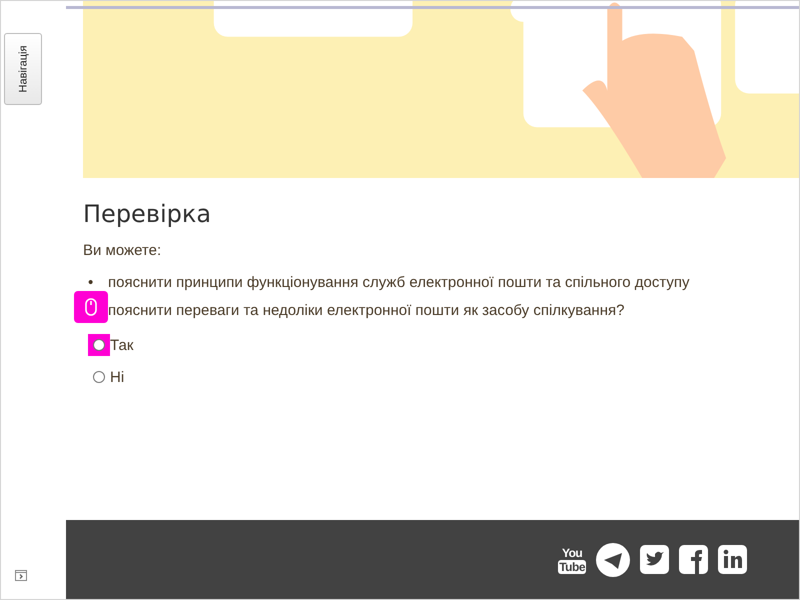 The height and width of the screenshot is (600, 800). Describe the element at coordinates (654, 559) in the screenshot. I see `bird-icon` at that location.